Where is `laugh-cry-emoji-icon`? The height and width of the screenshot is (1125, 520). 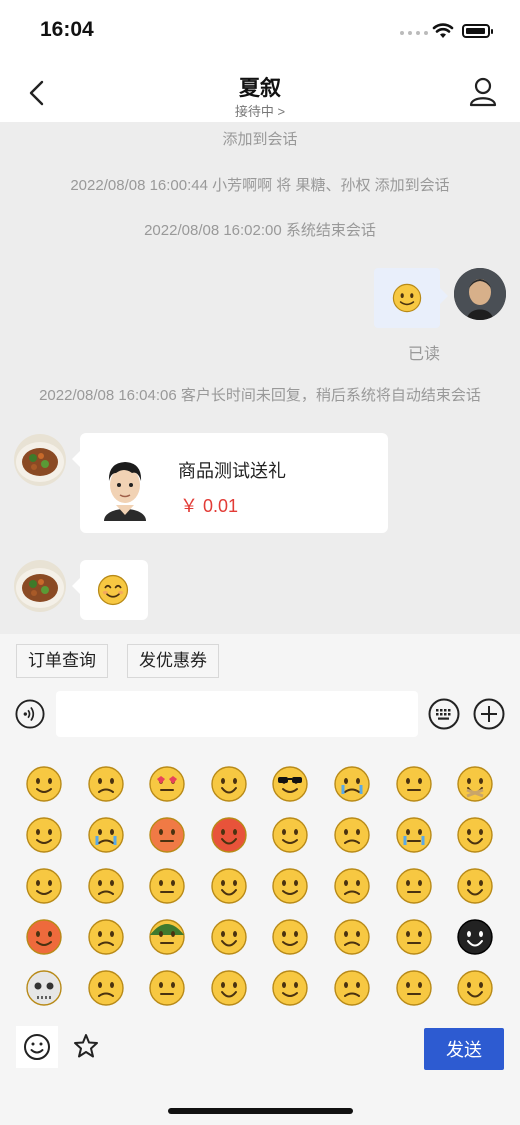
laugh-cry-emoji-icon is located at coordinates (106, 835).